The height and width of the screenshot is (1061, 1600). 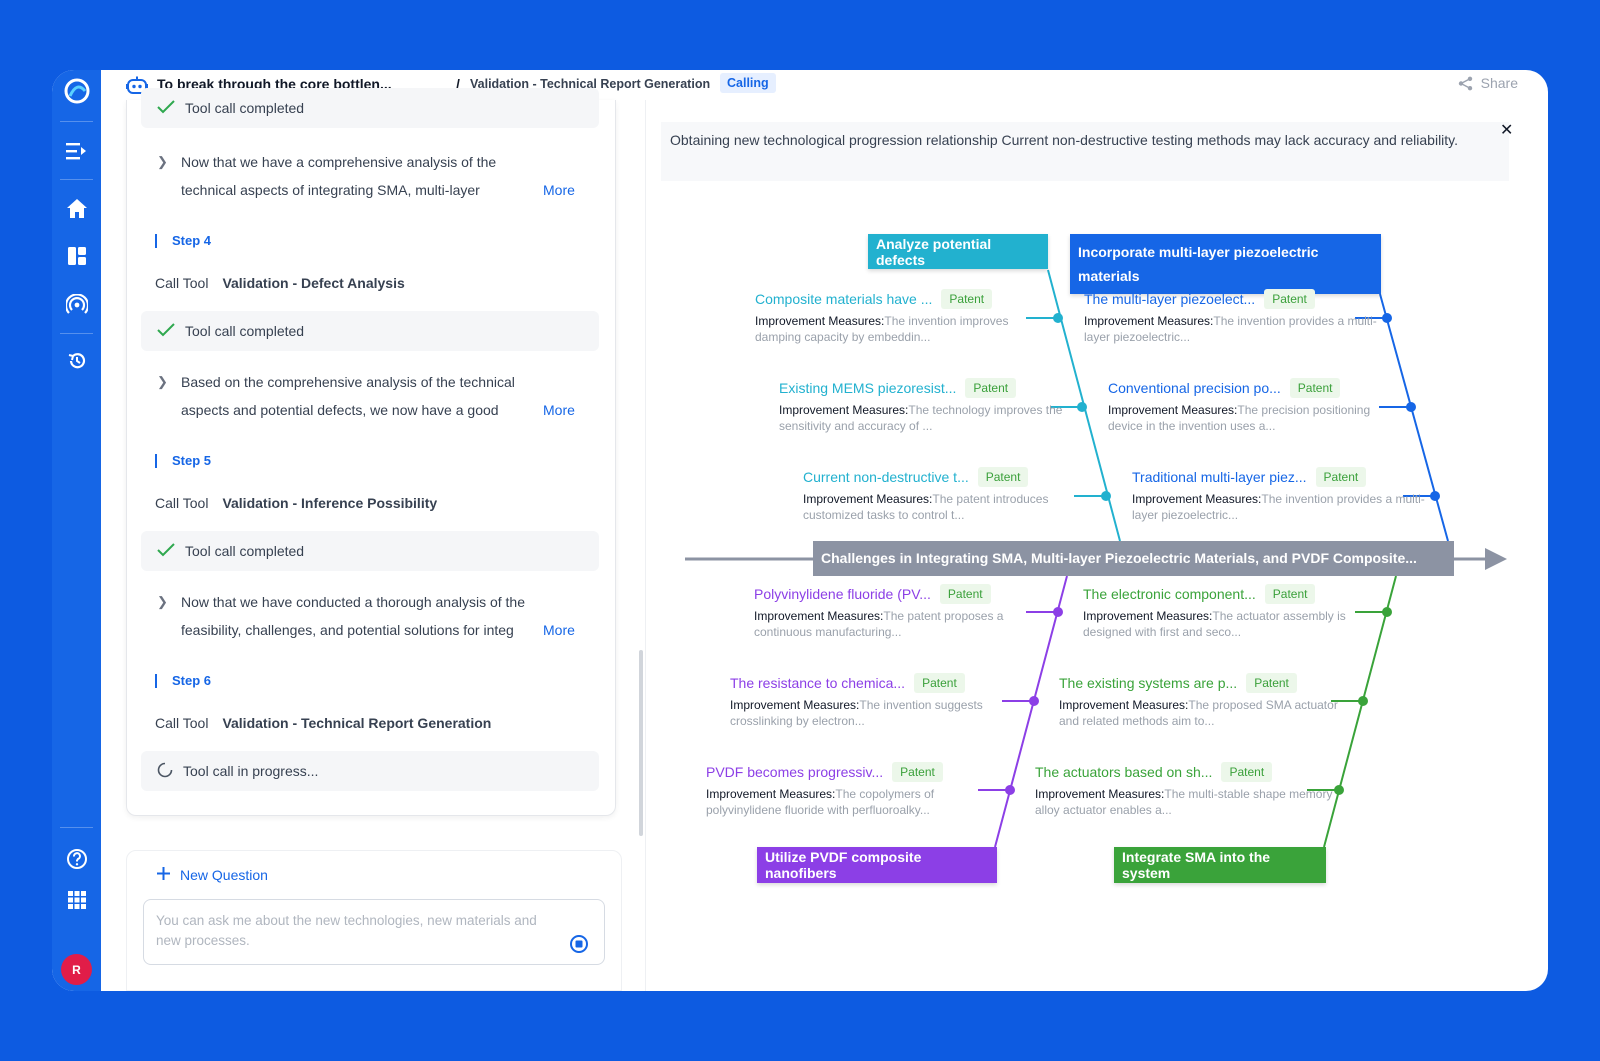 What do you see at coordinates (76, 208) in the screenshot?
I see `home-icon` at bounding box center [76, 208].